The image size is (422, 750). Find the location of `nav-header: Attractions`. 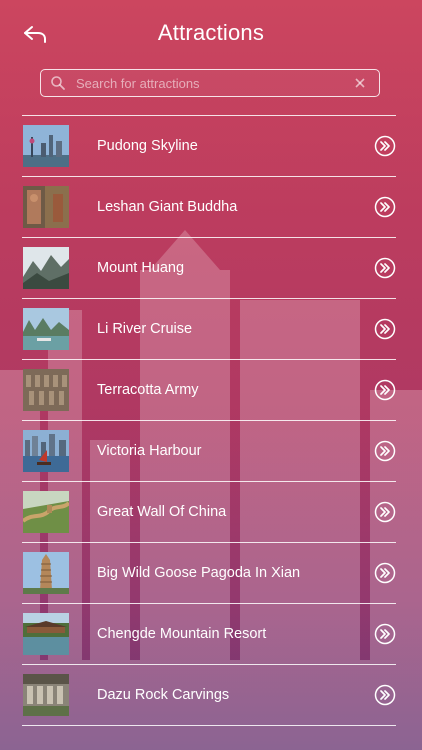

nav-header: Attractions is located at coordinates (211, 33).